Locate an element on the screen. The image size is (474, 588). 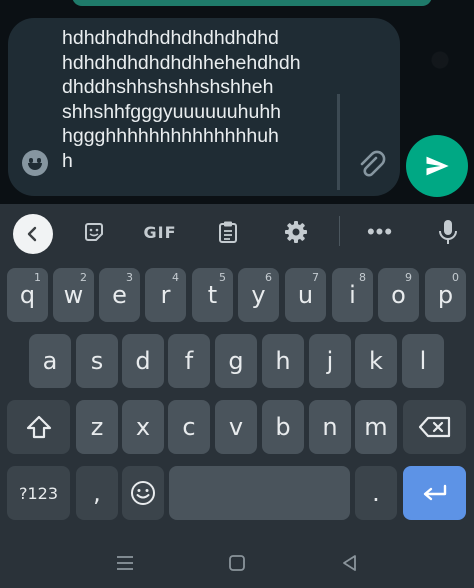
key-label: u is located at coordinates (305, 295).